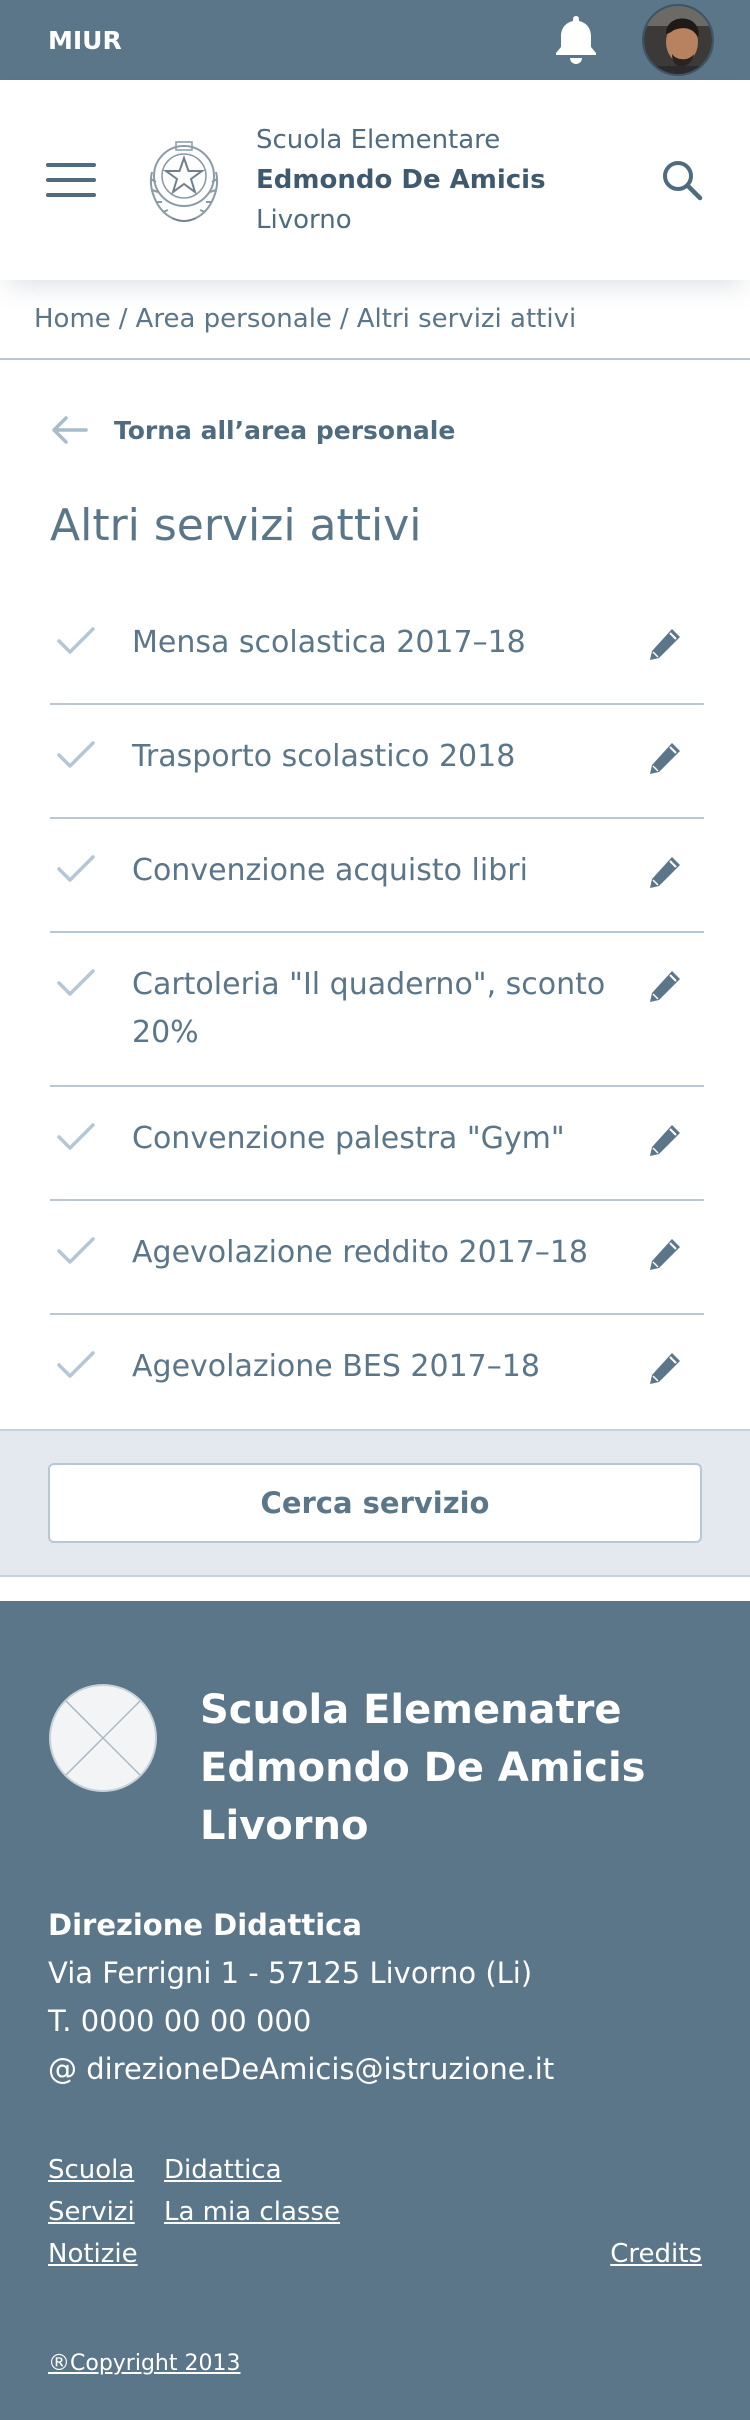 This screenshot has height=2420, width=750. I want to click on school-type: Scuola Elementare, so click(378, 140).